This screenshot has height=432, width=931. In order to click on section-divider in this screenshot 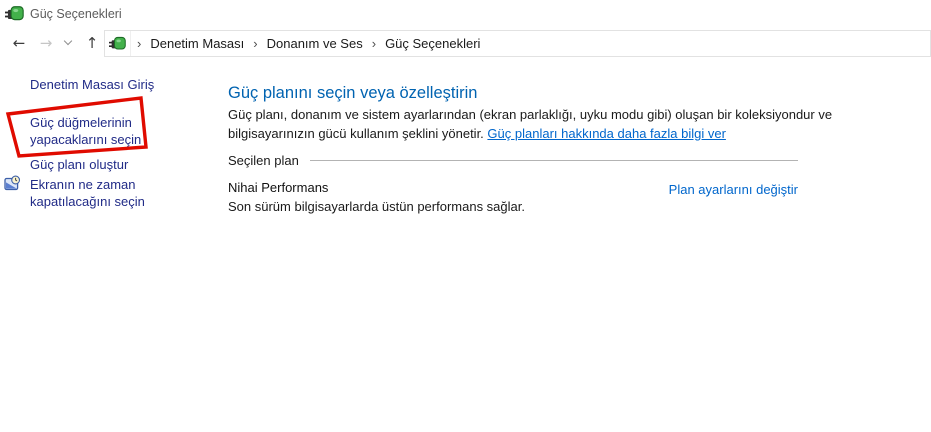, I will do `click(553, 160)`.